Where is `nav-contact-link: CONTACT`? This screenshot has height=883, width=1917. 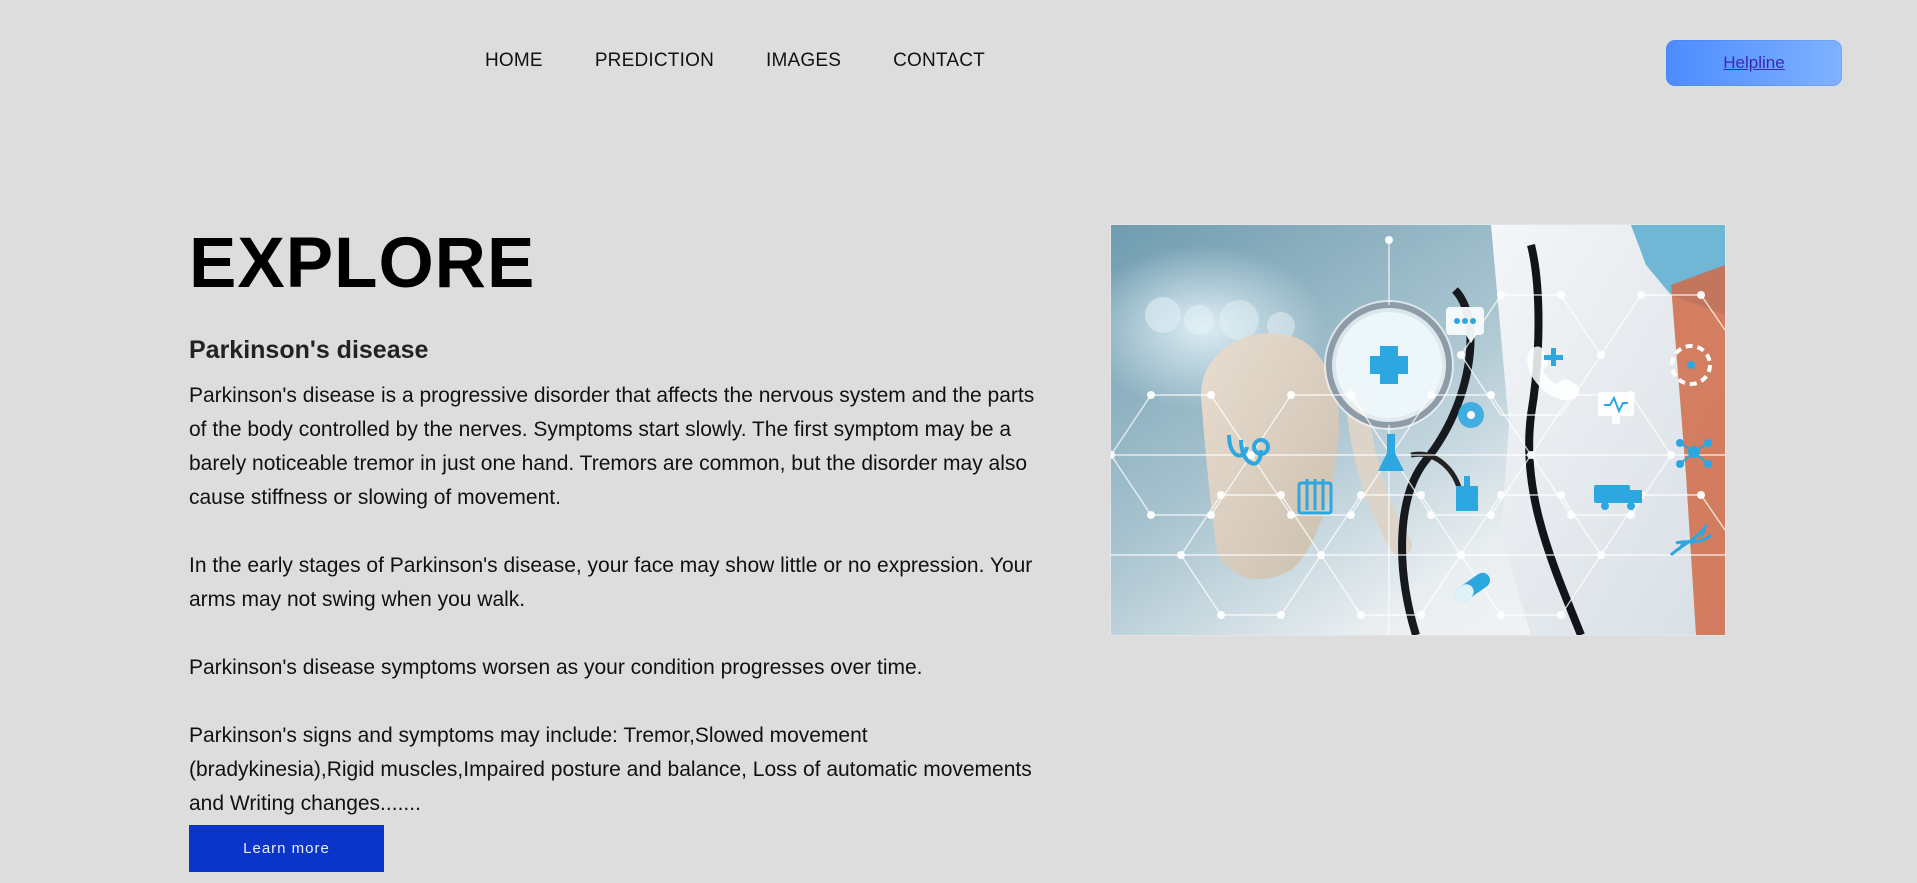 nav-contact-link: CONTACT is located at coordinates (939, 61).